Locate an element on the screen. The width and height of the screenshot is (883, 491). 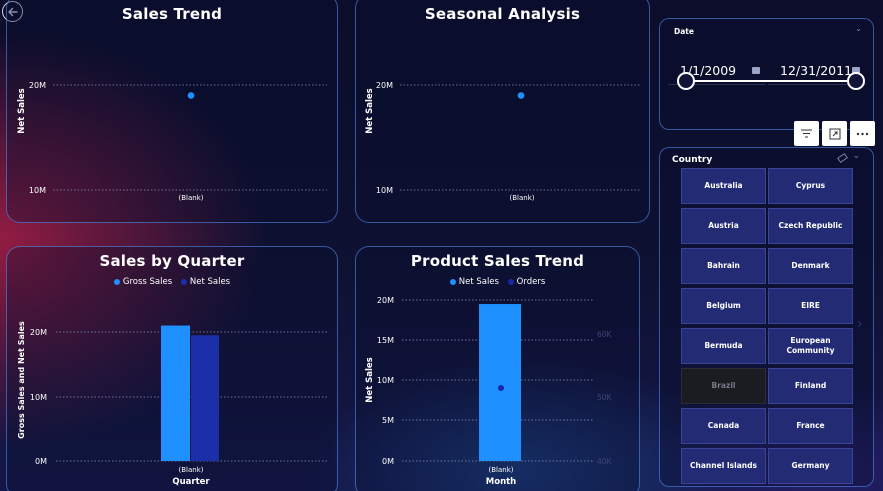
country-item-european-community: European Community is located at coordinates (810, 346).